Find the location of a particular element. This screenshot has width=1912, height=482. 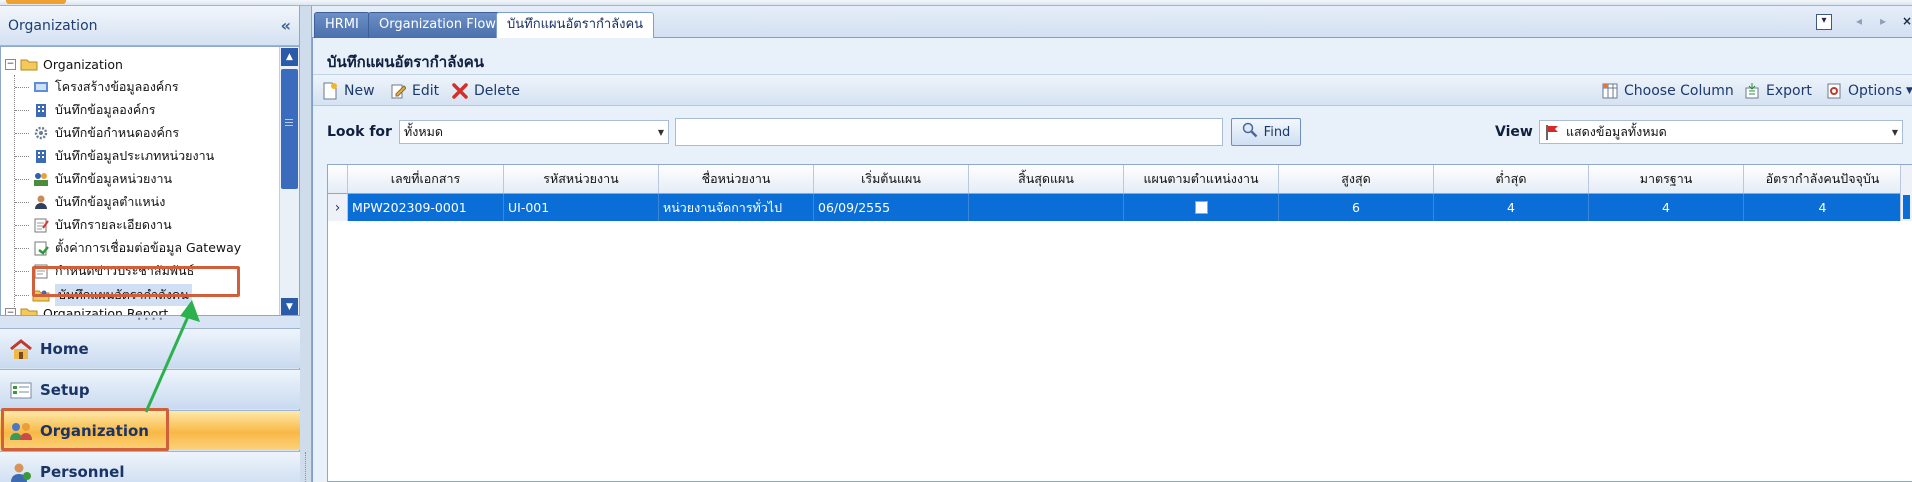

delete-button: Delete is located at coordinates (485, 91).